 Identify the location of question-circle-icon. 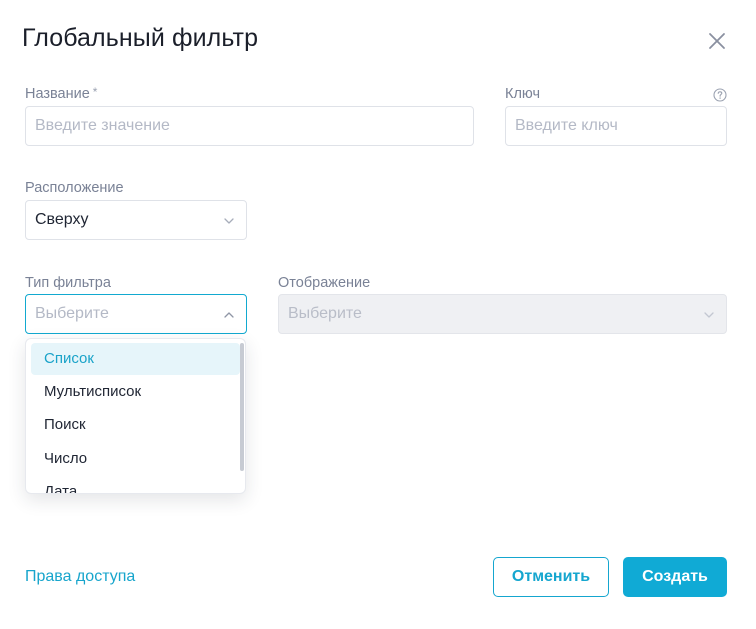
(720, 95).